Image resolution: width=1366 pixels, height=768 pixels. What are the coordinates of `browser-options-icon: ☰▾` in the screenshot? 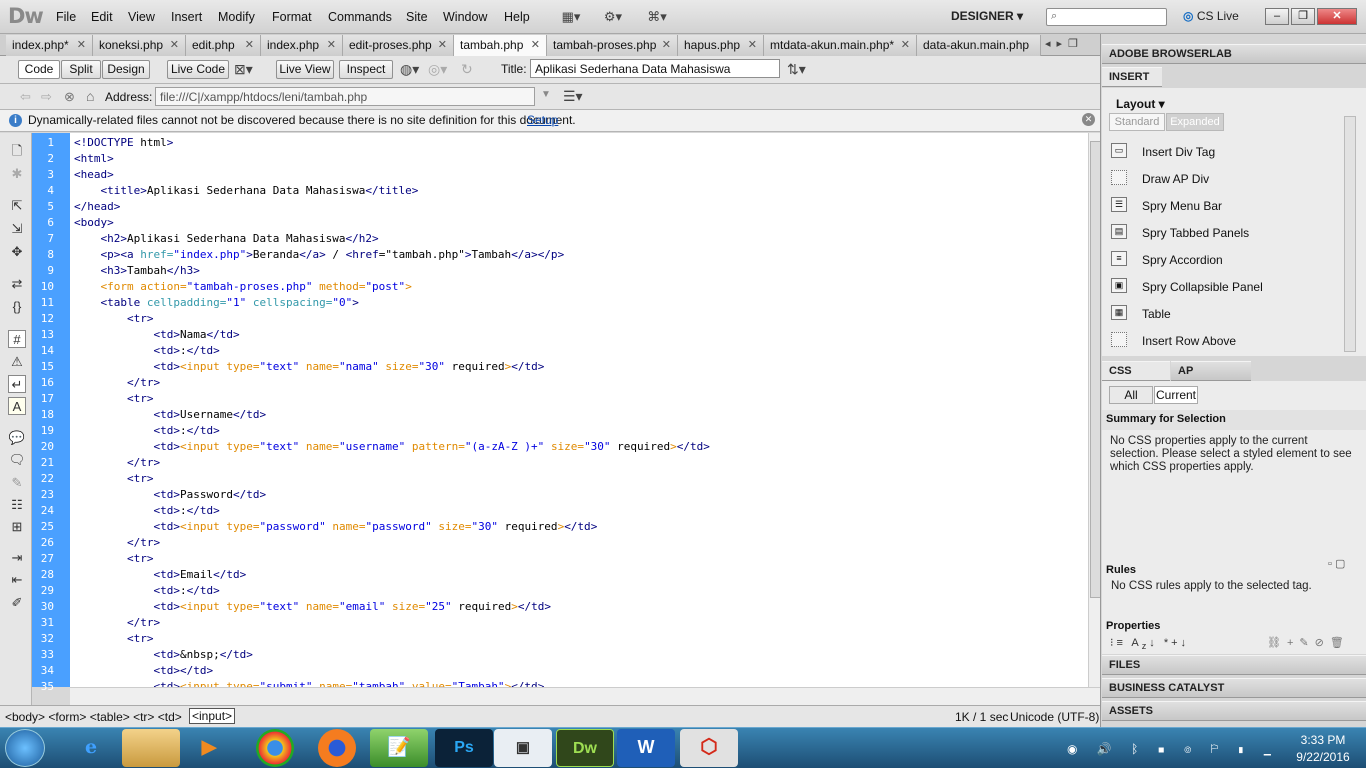 It's located at (573, 96).